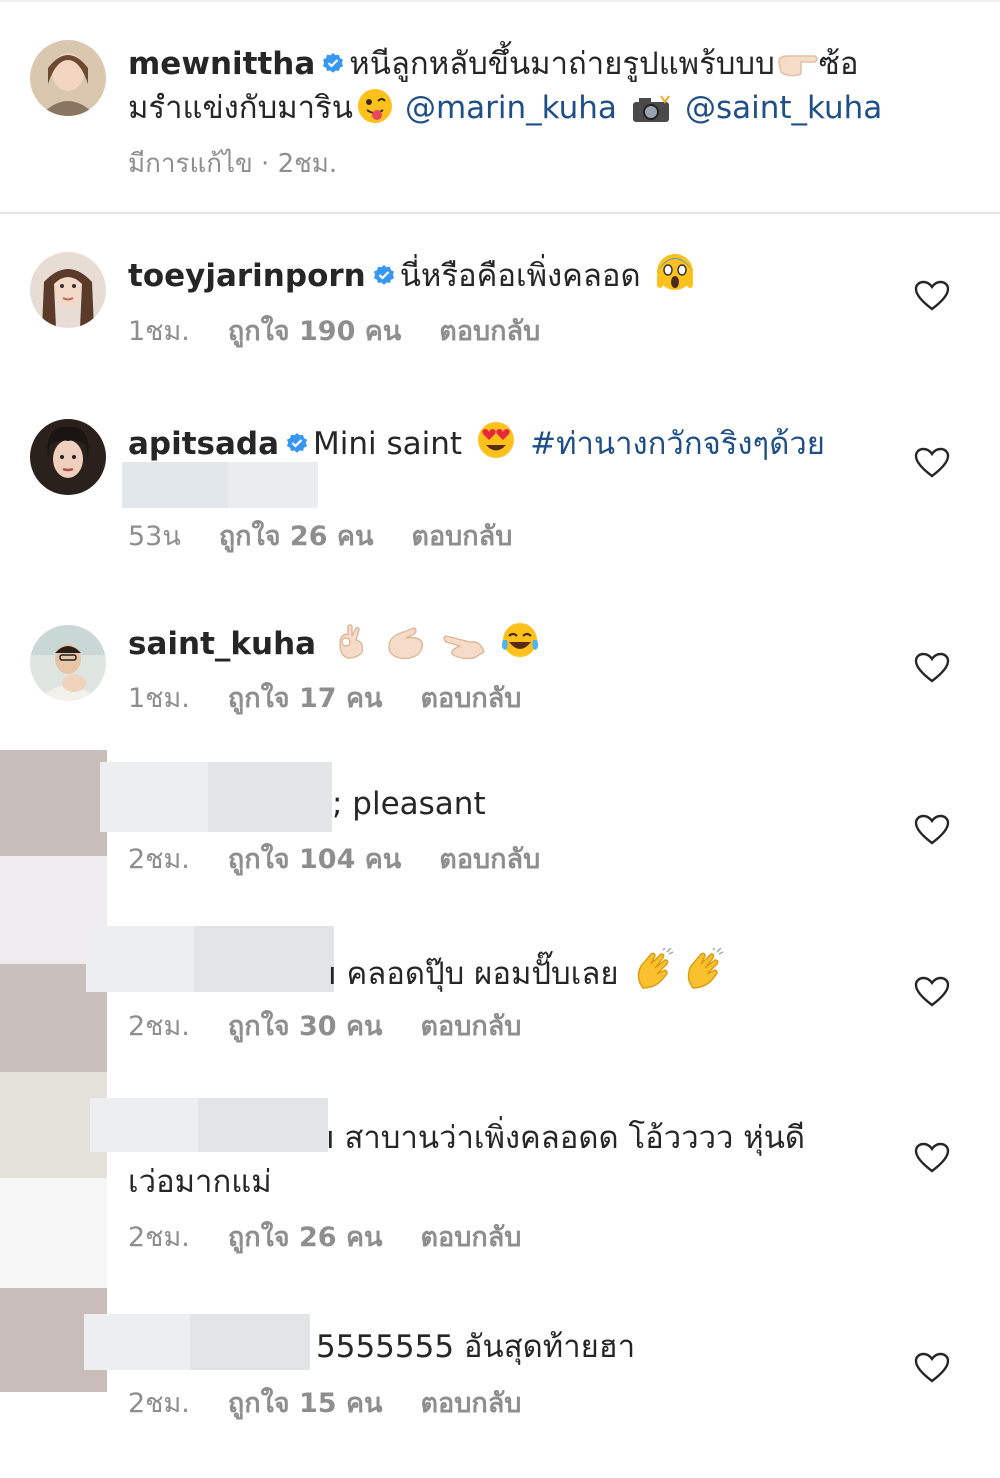  What do you see at coordinates (222, 644) in the screenshot?
I see `username: saint_kuha` at bounding box center [222, 644].